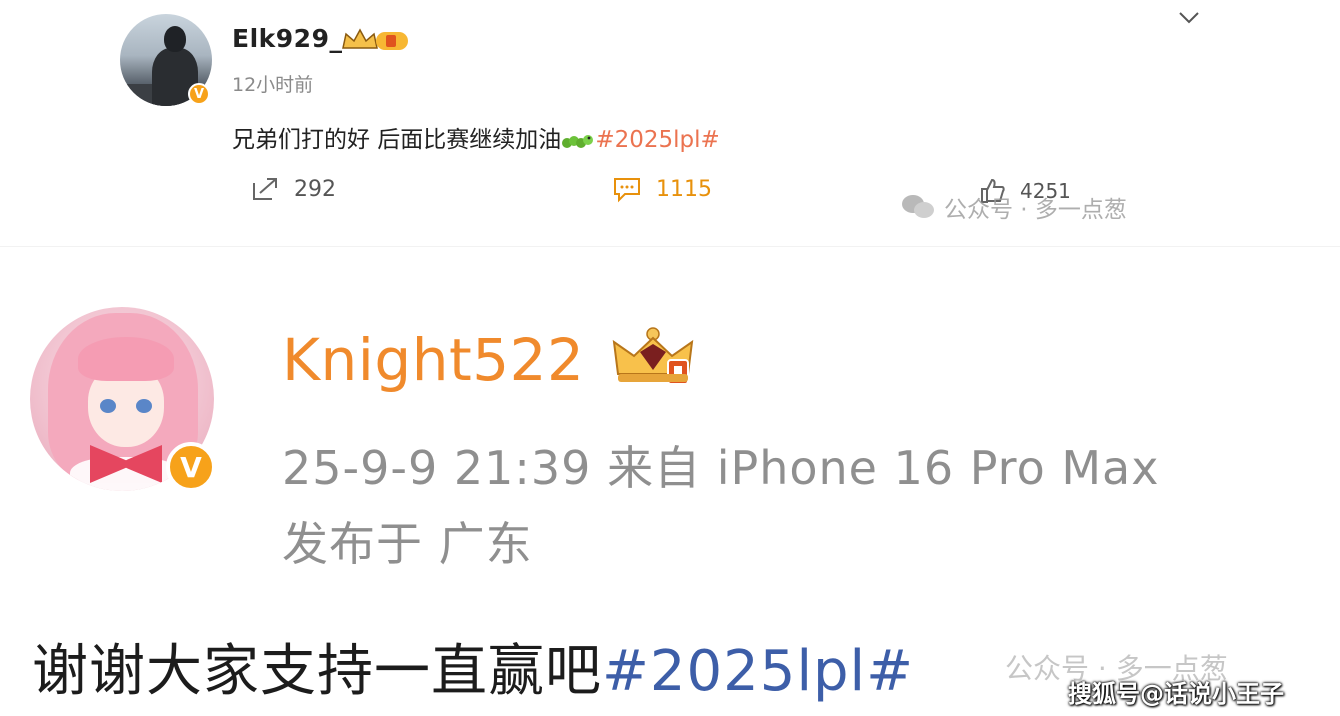  Describe the element at coordinates (670, 246) in the screenshot. I see `post-divider` at that location.